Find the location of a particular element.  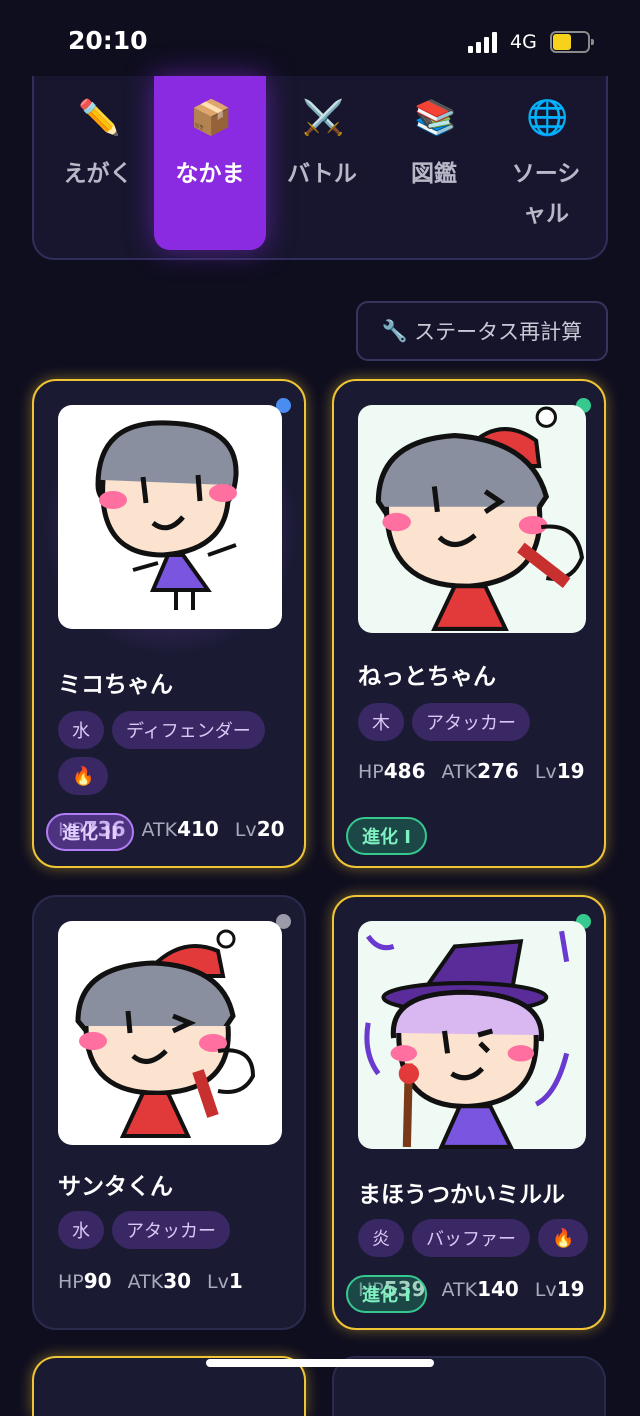

nav-tab-label: えがく is located at coordinates (98, 174).